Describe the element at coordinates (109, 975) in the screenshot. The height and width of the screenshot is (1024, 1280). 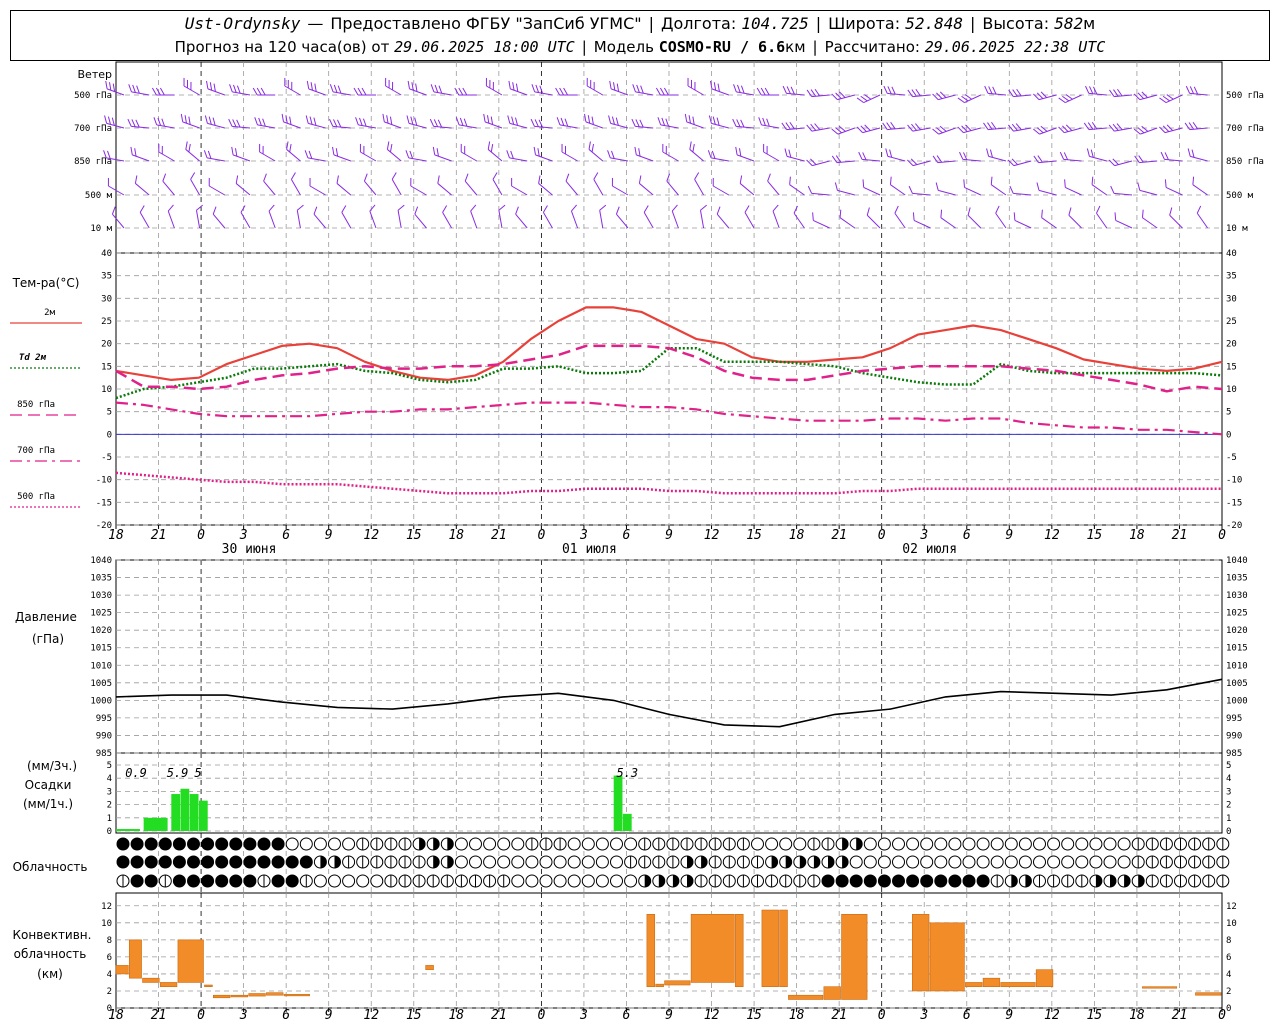
I see `conv-tick-label: 4` at that location.